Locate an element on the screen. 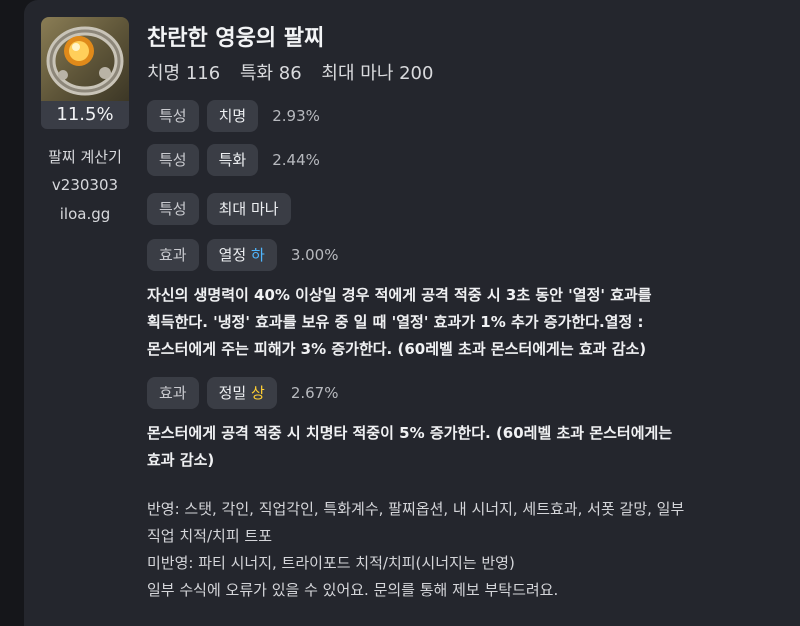 The width and height of the screenshot is (800, 626). calculator-version: v230303 is located at coordinates (85, 185).